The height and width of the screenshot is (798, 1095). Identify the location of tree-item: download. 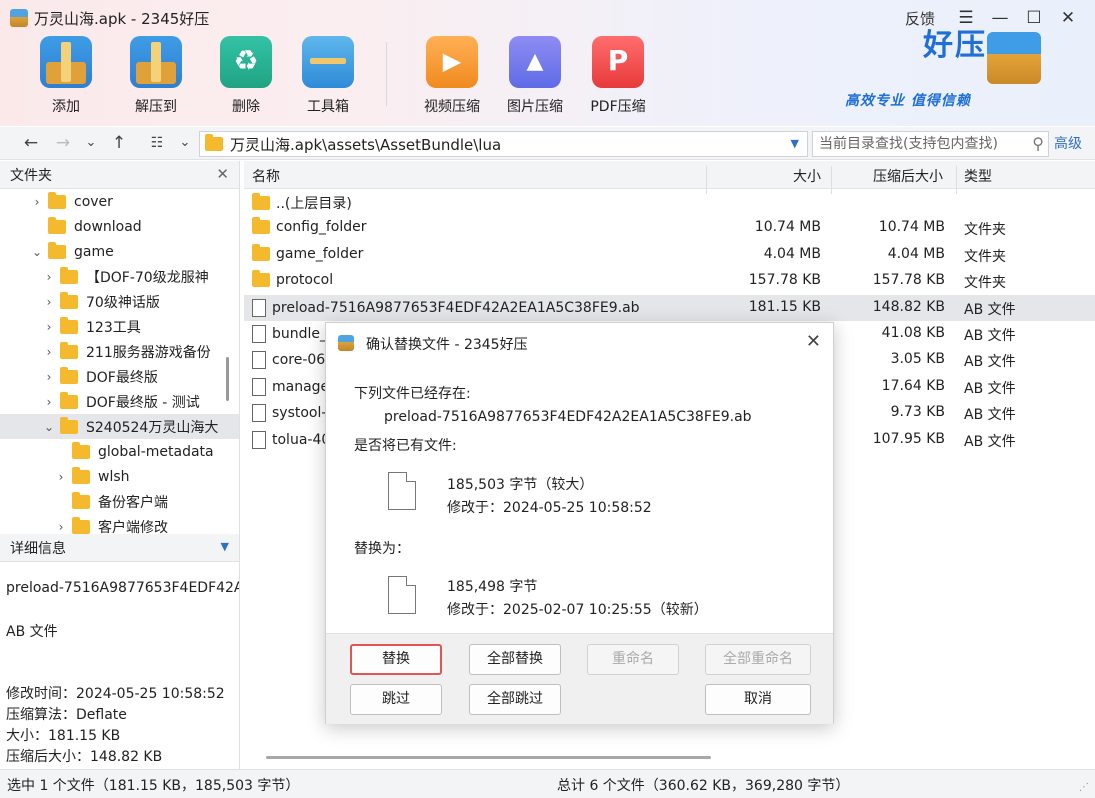
(119, 226).